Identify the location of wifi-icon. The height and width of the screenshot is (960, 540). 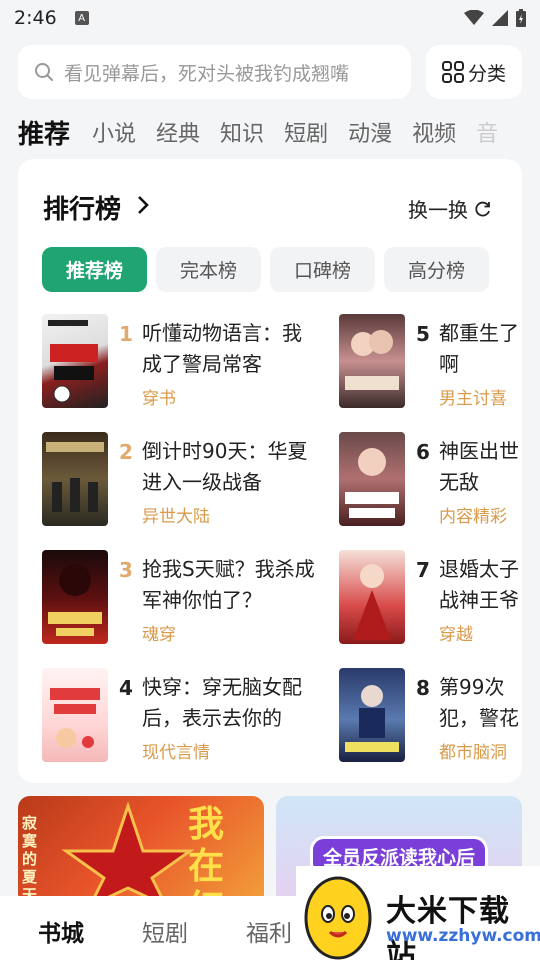
(474, 17).